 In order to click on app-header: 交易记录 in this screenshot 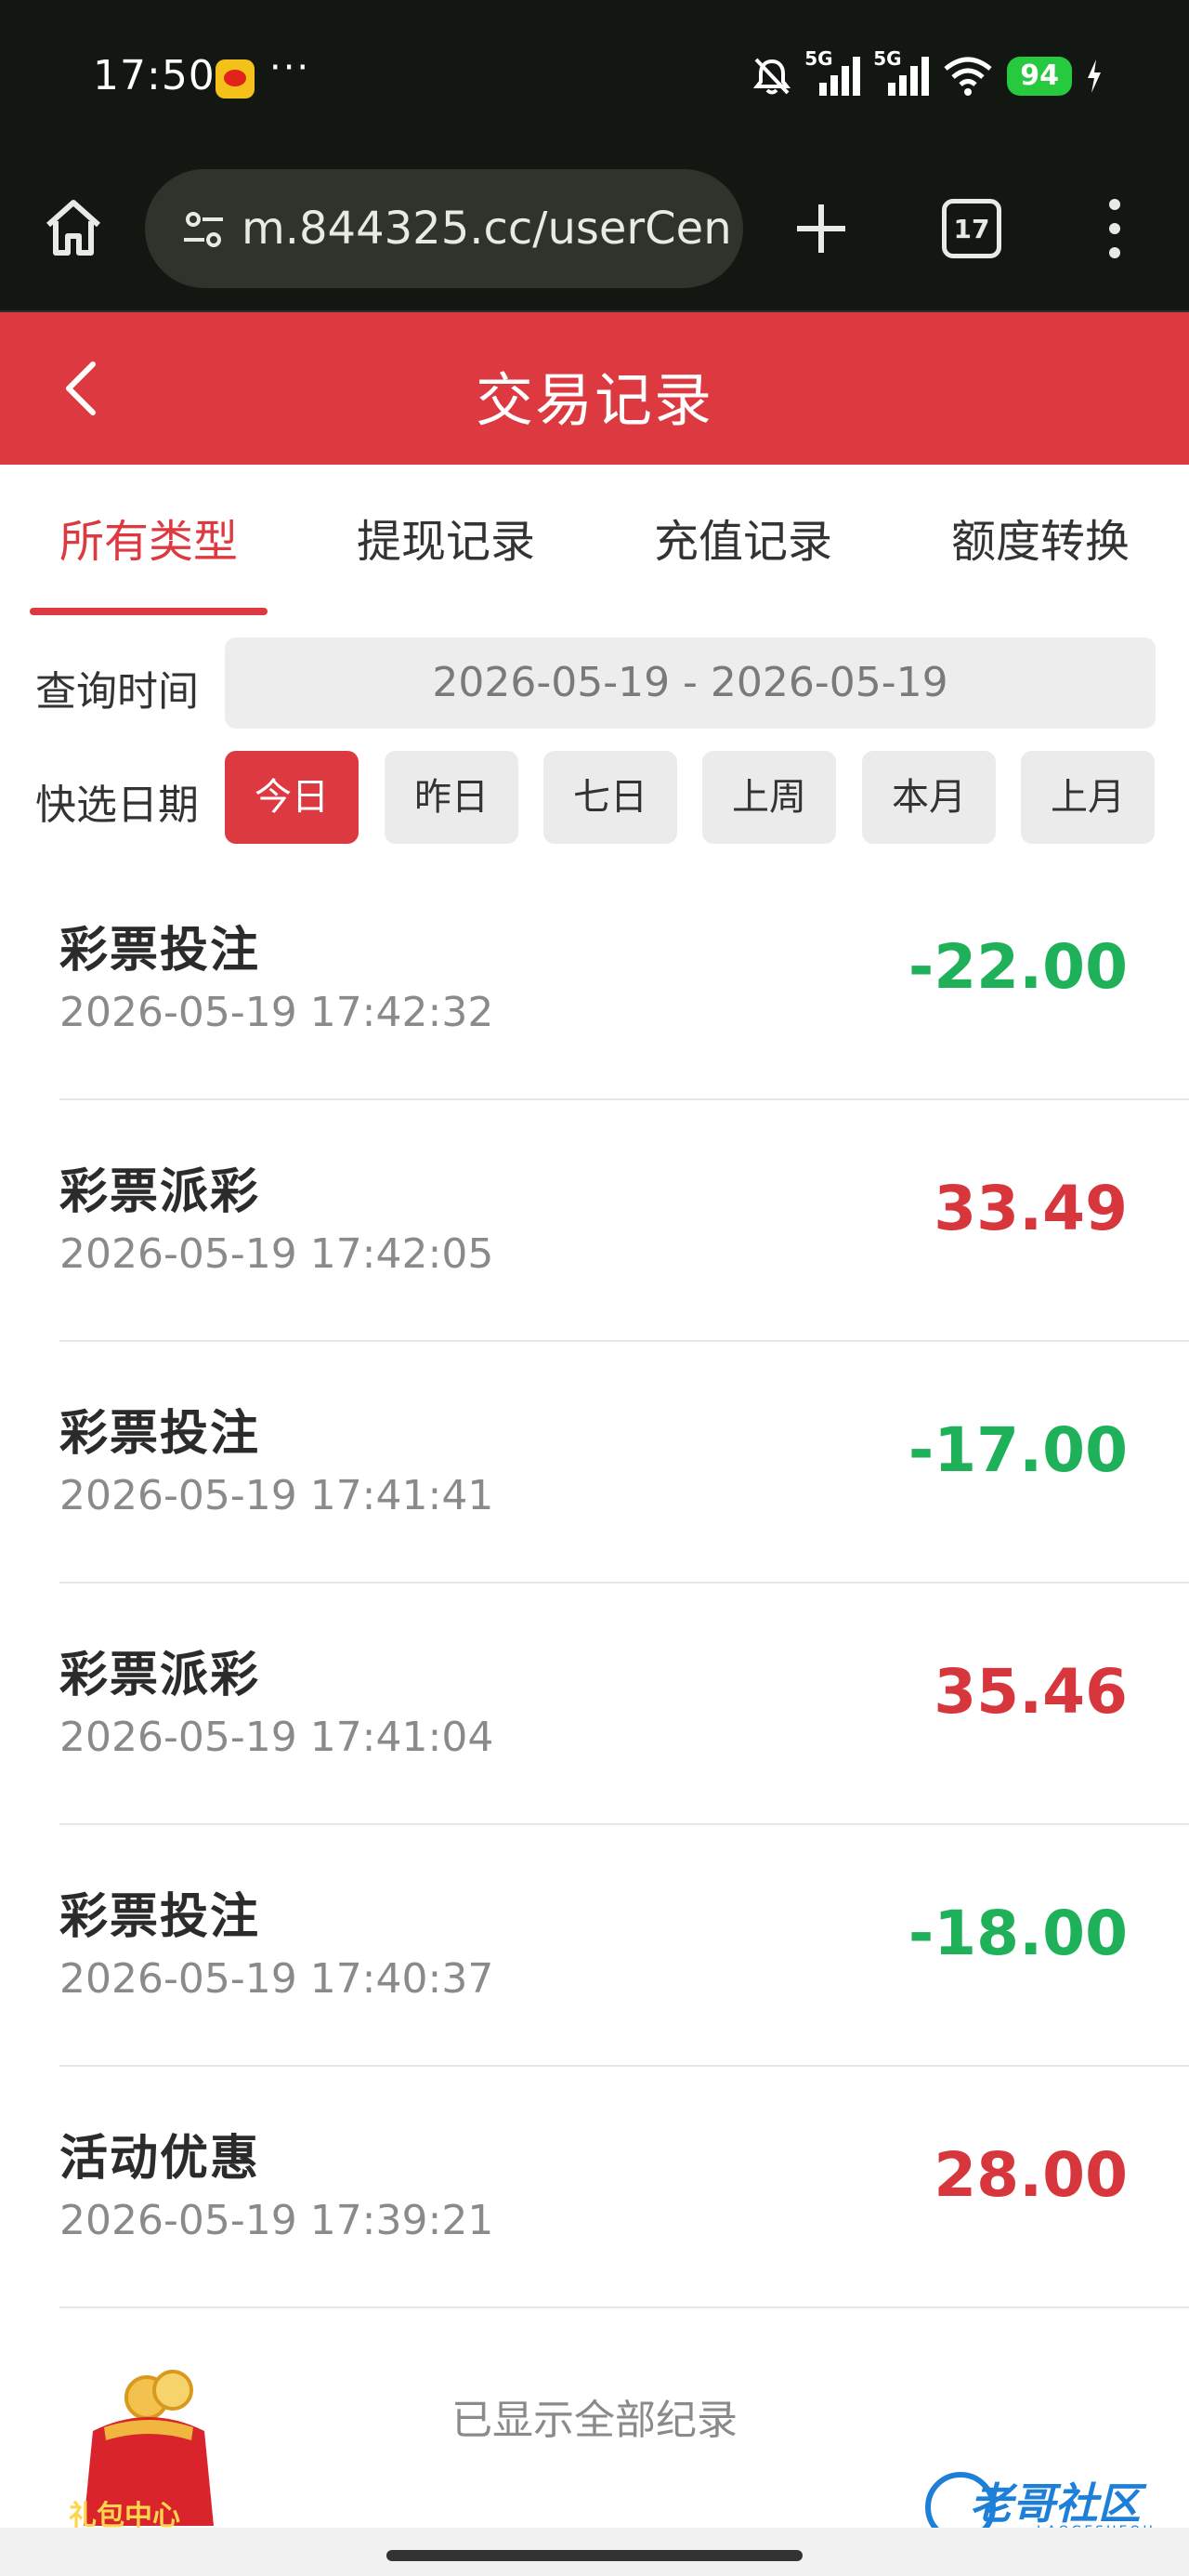, I will do `click(594, 388)`.